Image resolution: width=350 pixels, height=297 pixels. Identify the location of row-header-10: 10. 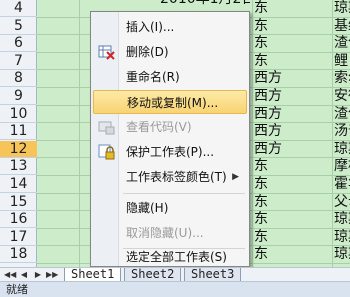
(18, 114).